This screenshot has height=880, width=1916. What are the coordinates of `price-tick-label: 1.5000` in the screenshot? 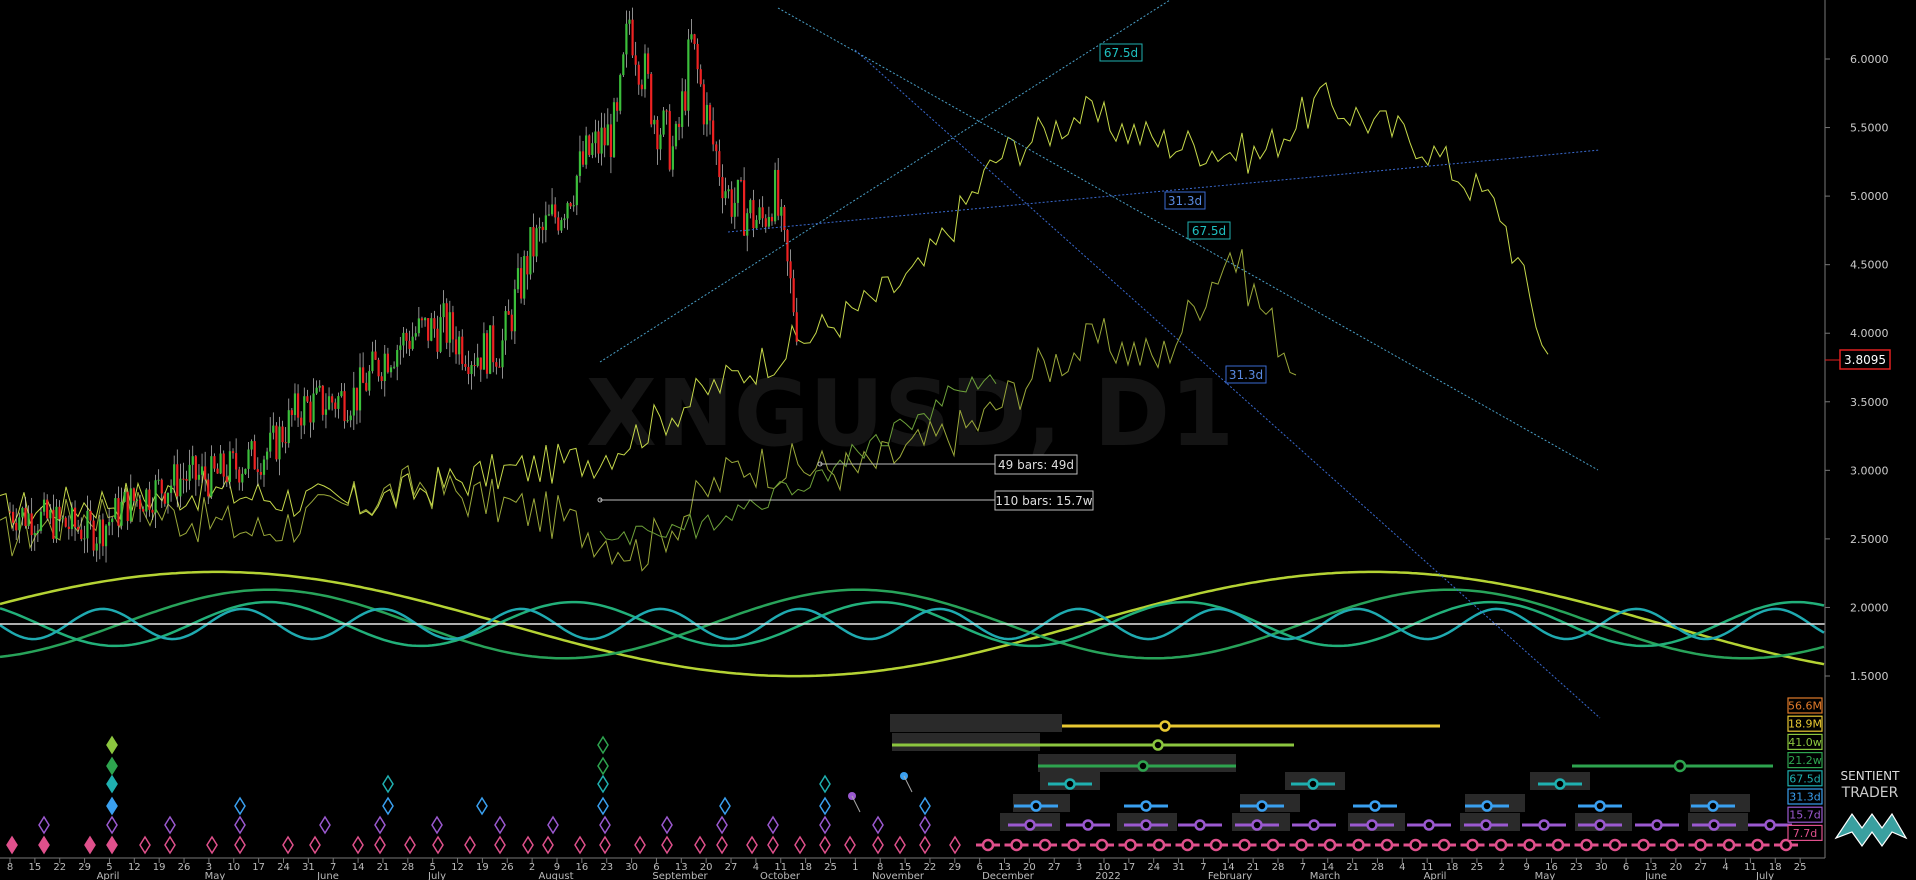 It's located at (1869, 676).